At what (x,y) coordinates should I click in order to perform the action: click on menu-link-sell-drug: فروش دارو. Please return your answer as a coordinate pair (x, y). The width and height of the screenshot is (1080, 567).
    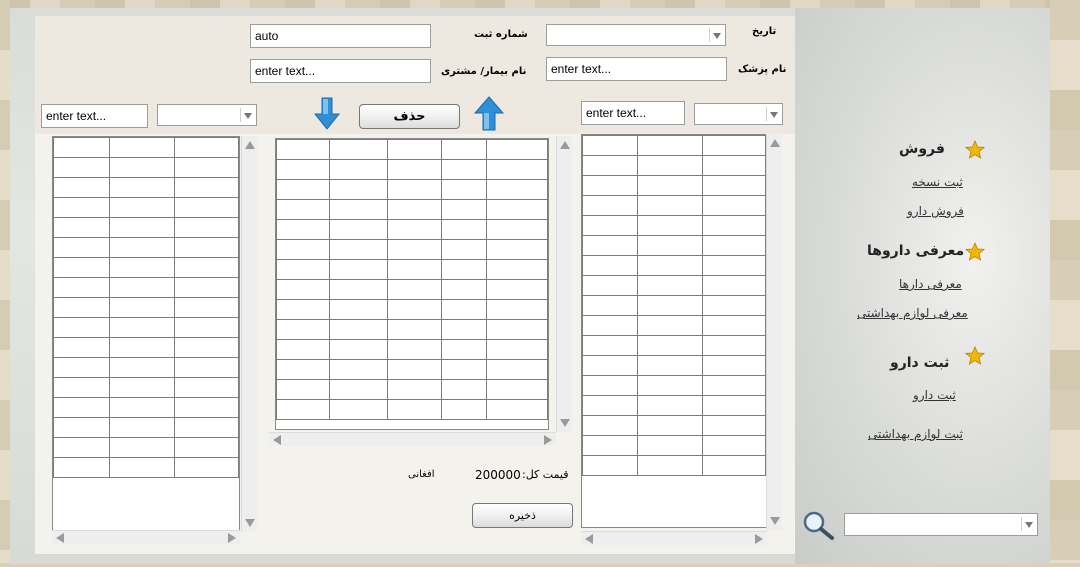
    Looking at the image, I should click on (935, 211).